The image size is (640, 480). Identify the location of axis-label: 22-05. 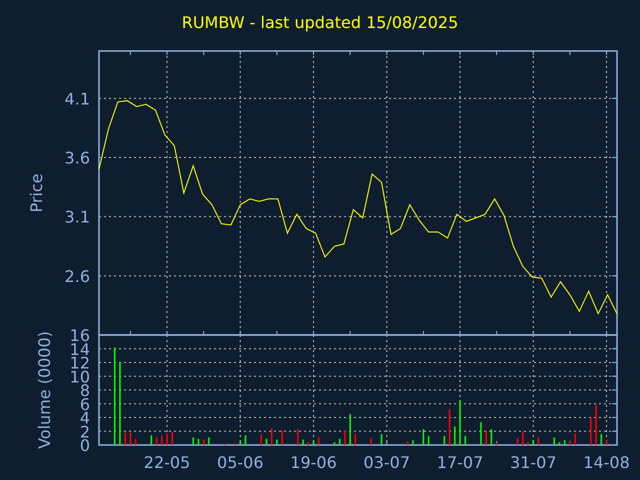
(167, 462).